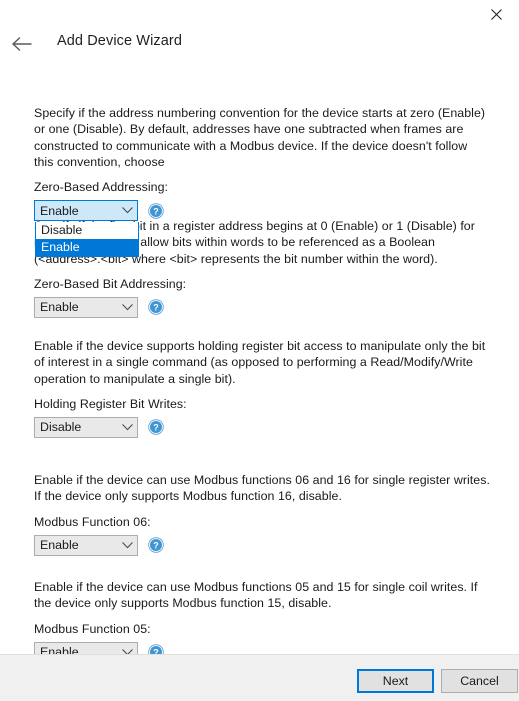  I want to click on control-row: Disable ?, so click(262, 427).